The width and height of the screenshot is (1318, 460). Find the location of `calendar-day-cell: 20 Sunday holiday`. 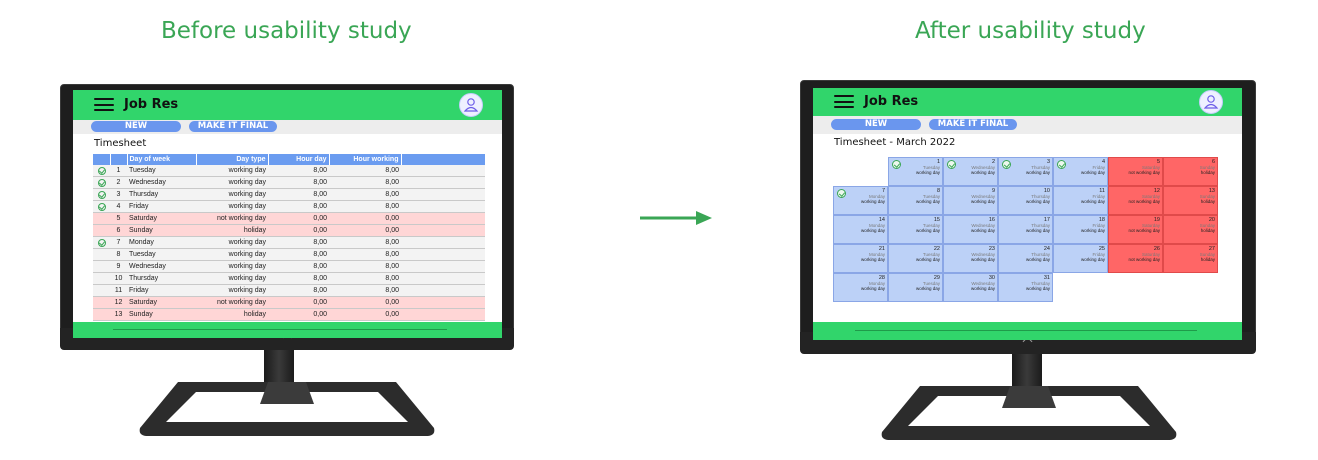

calendar-day-cell: 20 Sunday holiday is located at coordinates (1190, 229).